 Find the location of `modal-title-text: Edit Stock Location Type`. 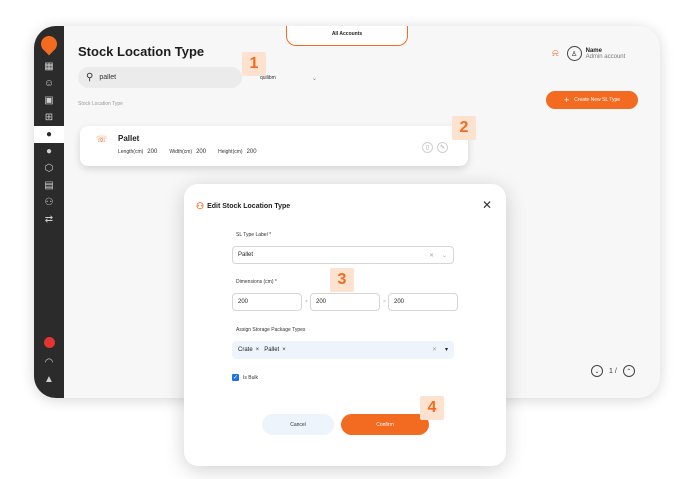

modal-title-text: Edit Stock Location Type is located at coordinates (249, 206).